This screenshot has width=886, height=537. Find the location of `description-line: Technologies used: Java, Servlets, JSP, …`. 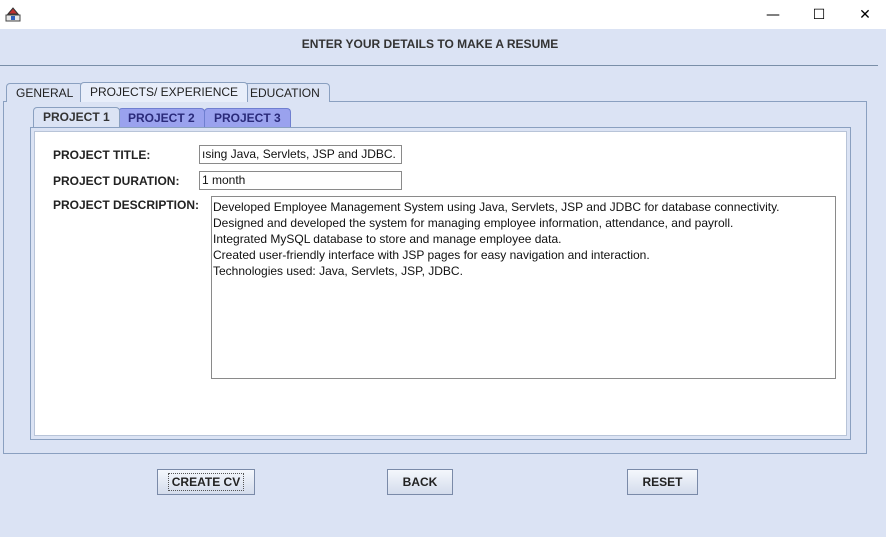

description-line: Technologies used: Java, Servlets, JSP, … is located at coordinates (338, 271).